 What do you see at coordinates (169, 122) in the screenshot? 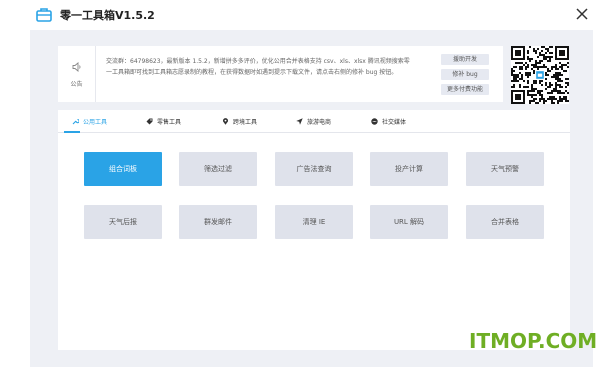
I see `tab-label: 零售工具` at bounding box center [169, 122].